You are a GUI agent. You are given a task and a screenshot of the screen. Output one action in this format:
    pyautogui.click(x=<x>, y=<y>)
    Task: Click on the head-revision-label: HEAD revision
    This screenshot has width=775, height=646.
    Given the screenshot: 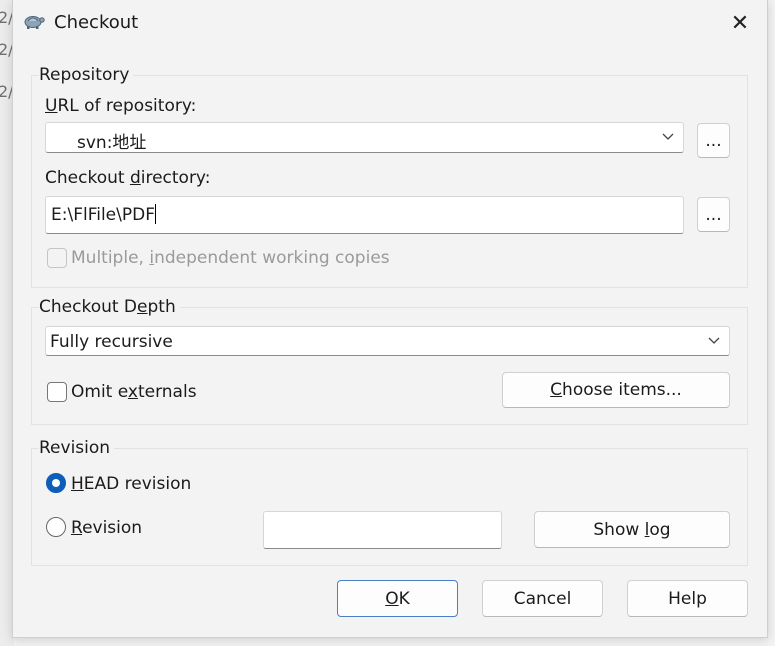 What is the action you would take?
    pyautogui.click(x=131, y=484)
    